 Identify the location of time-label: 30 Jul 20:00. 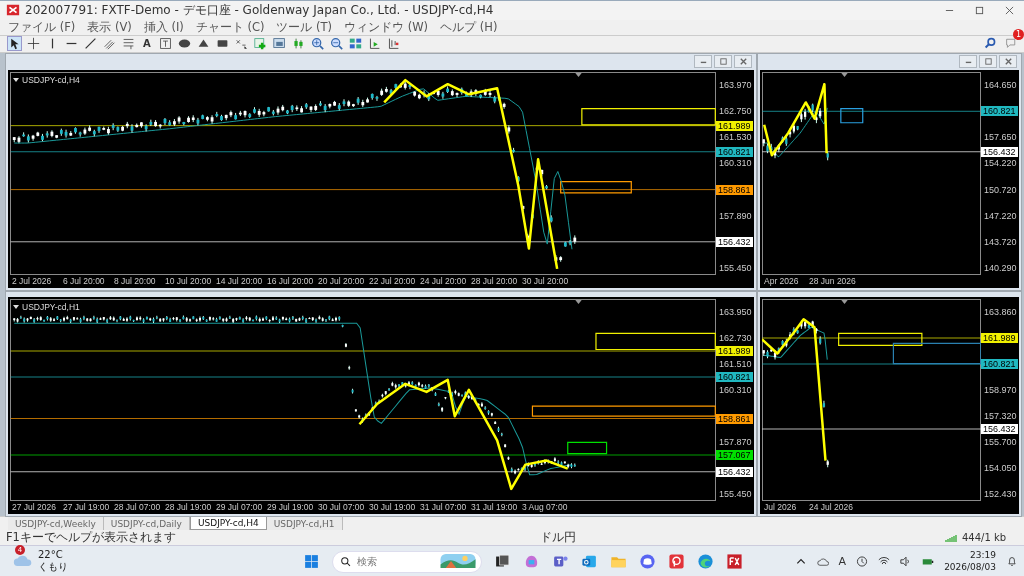
(546, 281).